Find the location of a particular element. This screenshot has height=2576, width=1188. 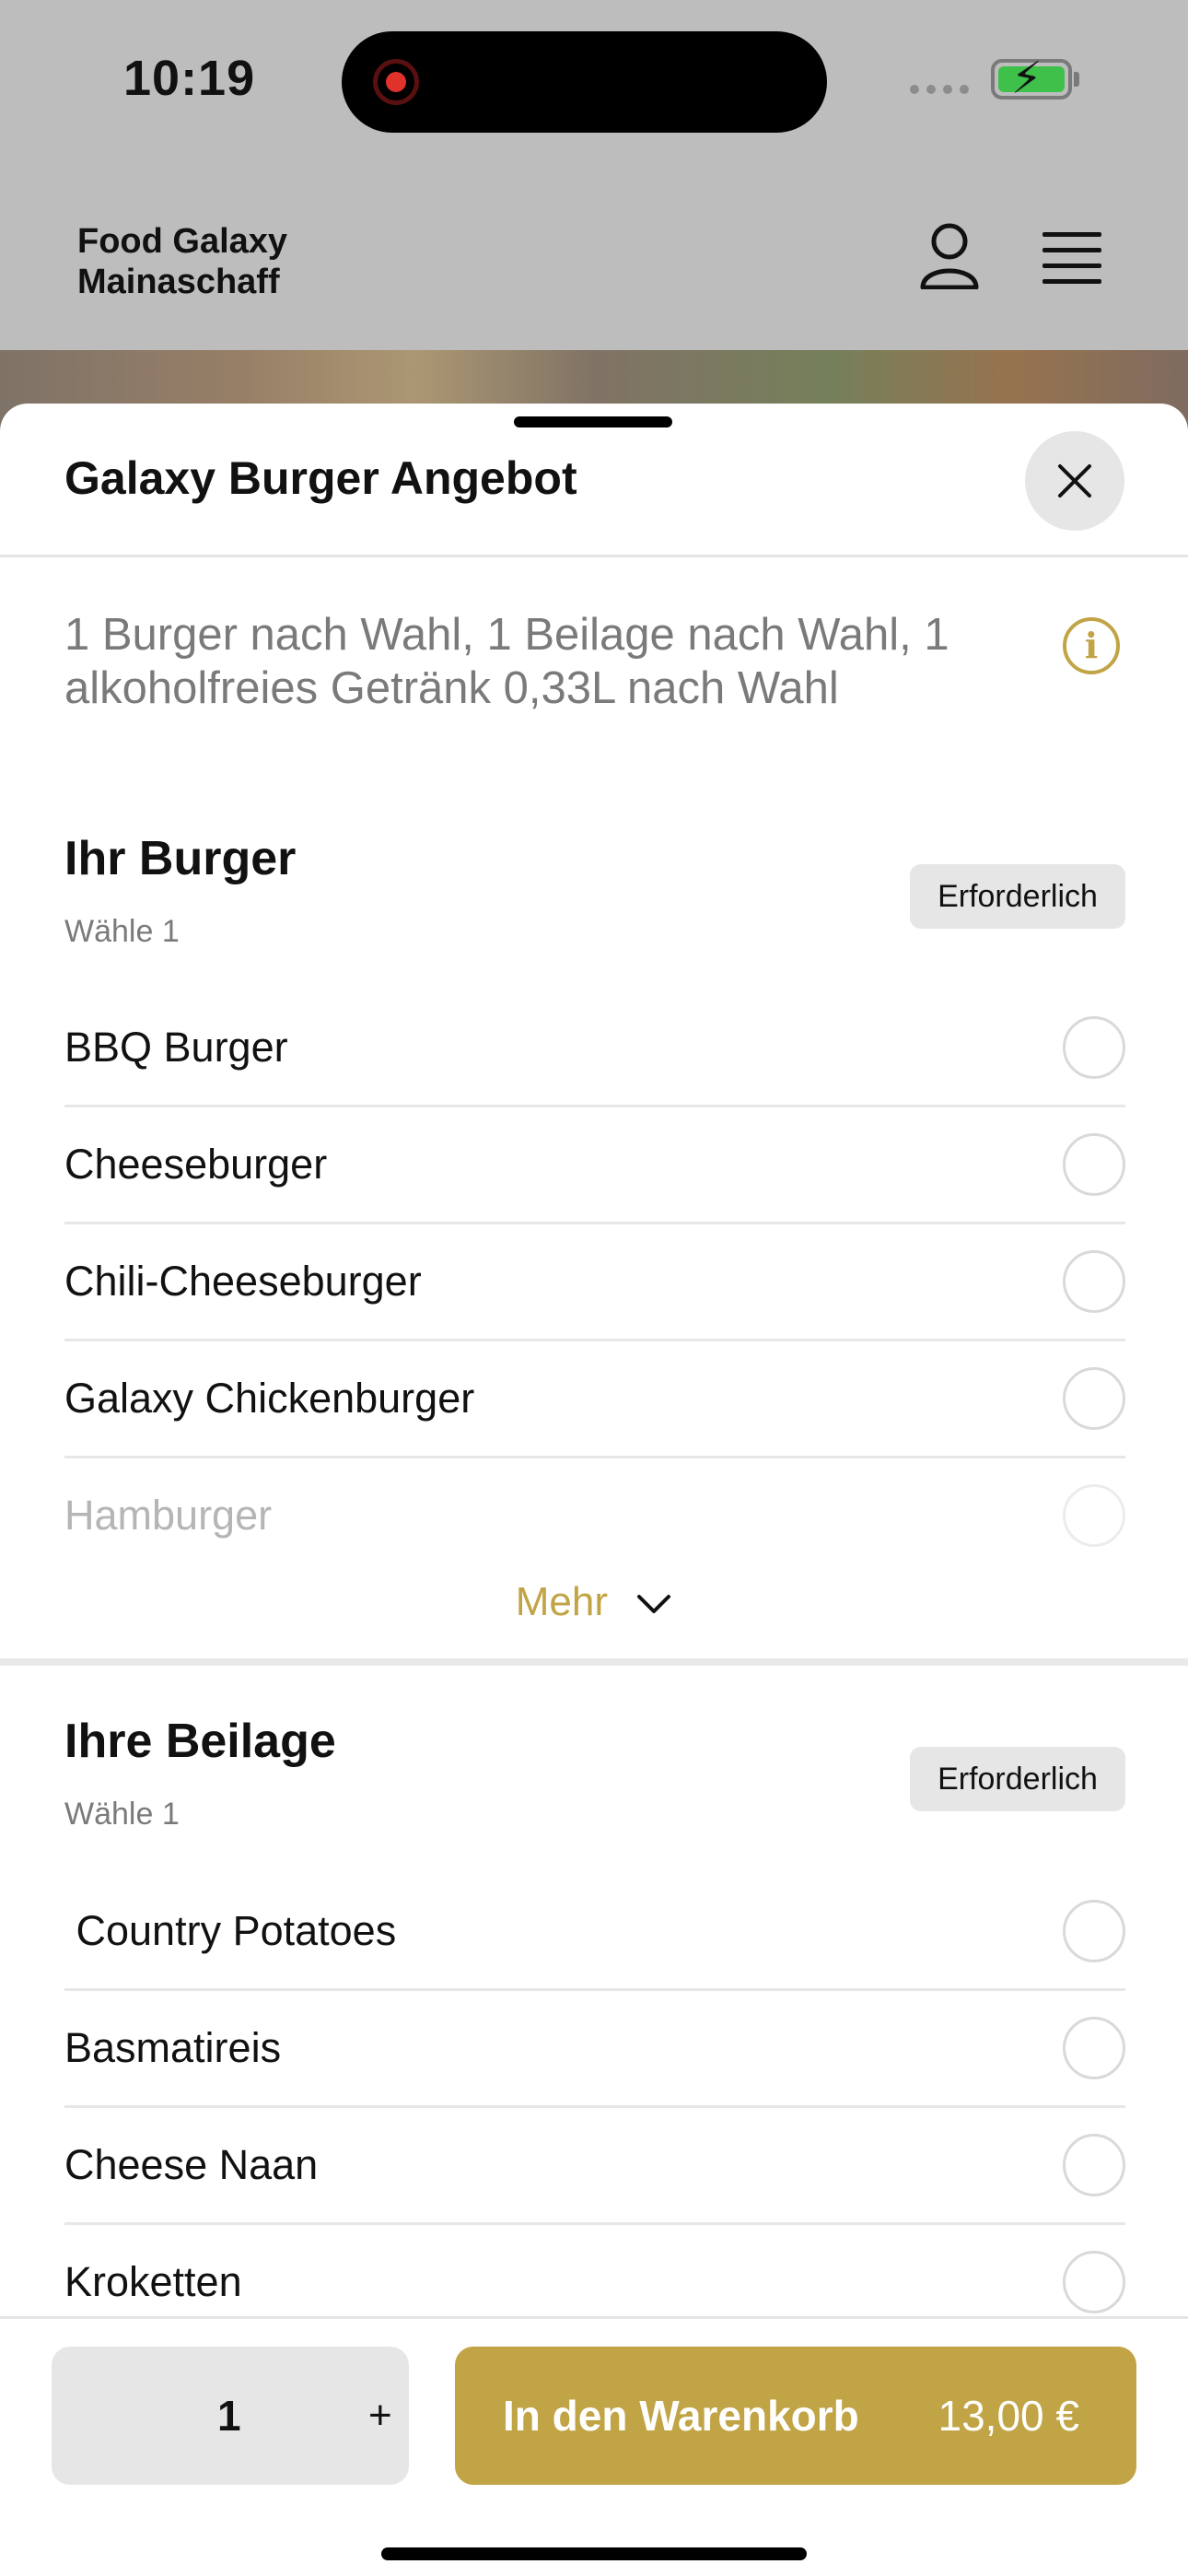

close-icon is located at coordinates (1074, 481).